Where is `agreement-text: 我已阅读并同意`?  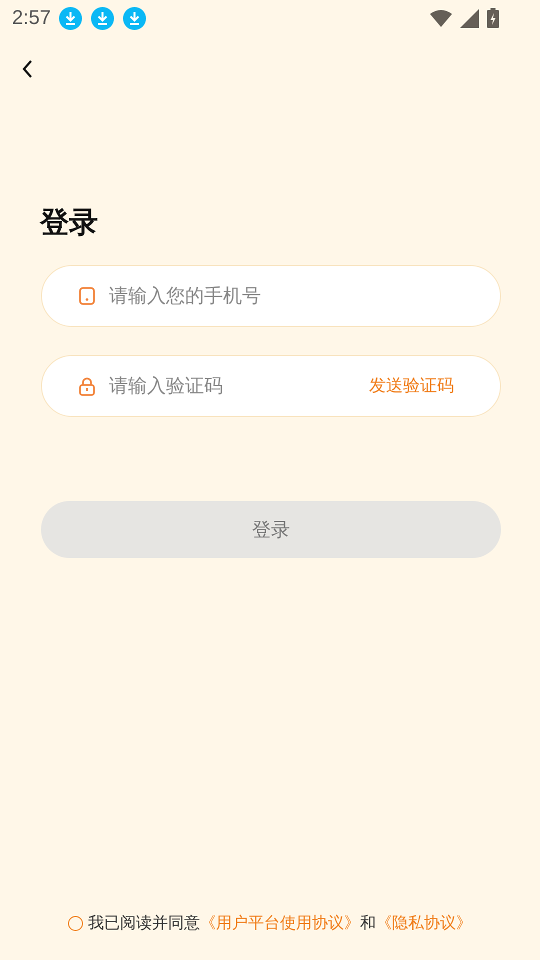
agreement-text: 我已阅读并同意 is located at coordinates (144, 923).